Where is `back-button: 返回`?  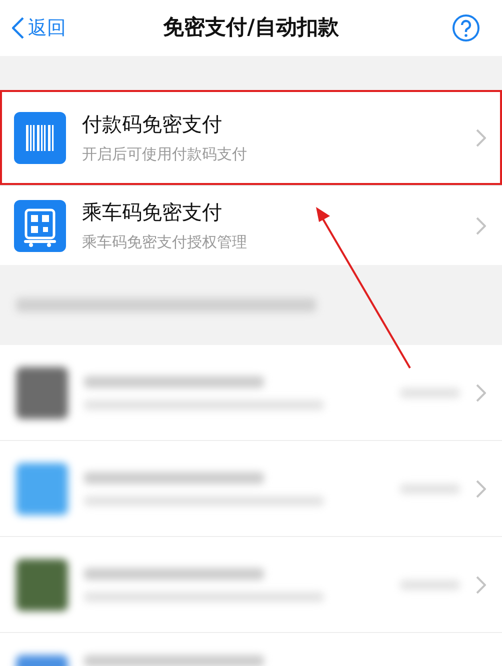 back-button: 返回 is located at coordinates (39, 28).